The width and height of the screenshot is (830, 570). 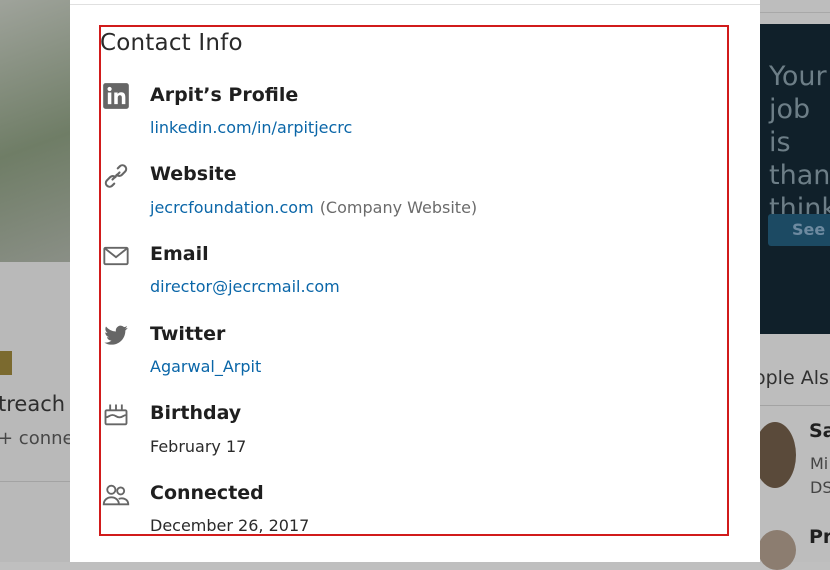 I want to click on ad-text-line: job is, so click(x=790, y=126).